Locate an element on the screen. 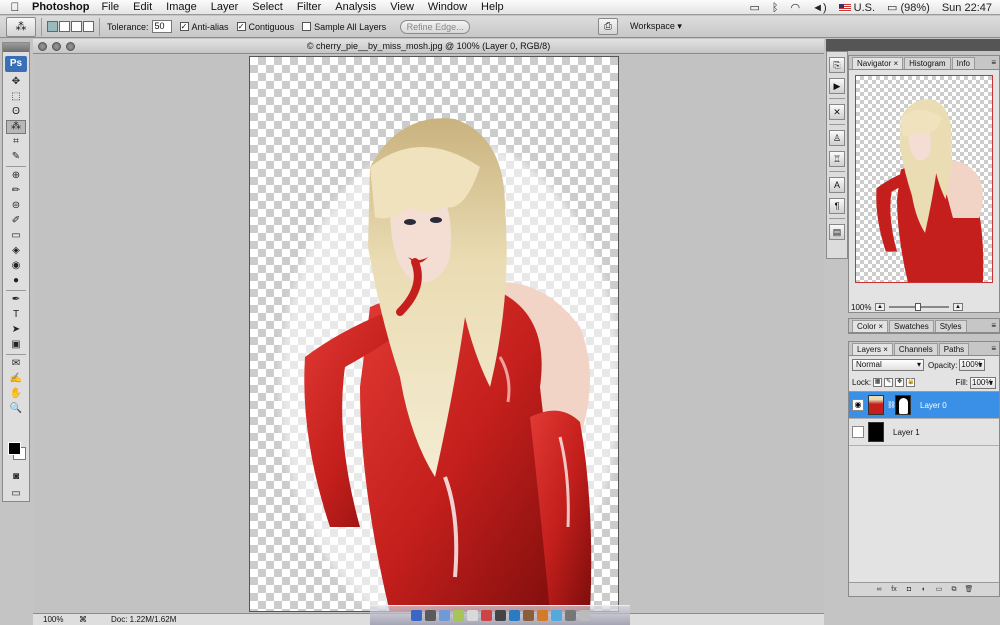 Image resolution: width=1000 pixels, height=625 pixels. crop-tool-icon: ⌗ is located at coordinates (16, 142).